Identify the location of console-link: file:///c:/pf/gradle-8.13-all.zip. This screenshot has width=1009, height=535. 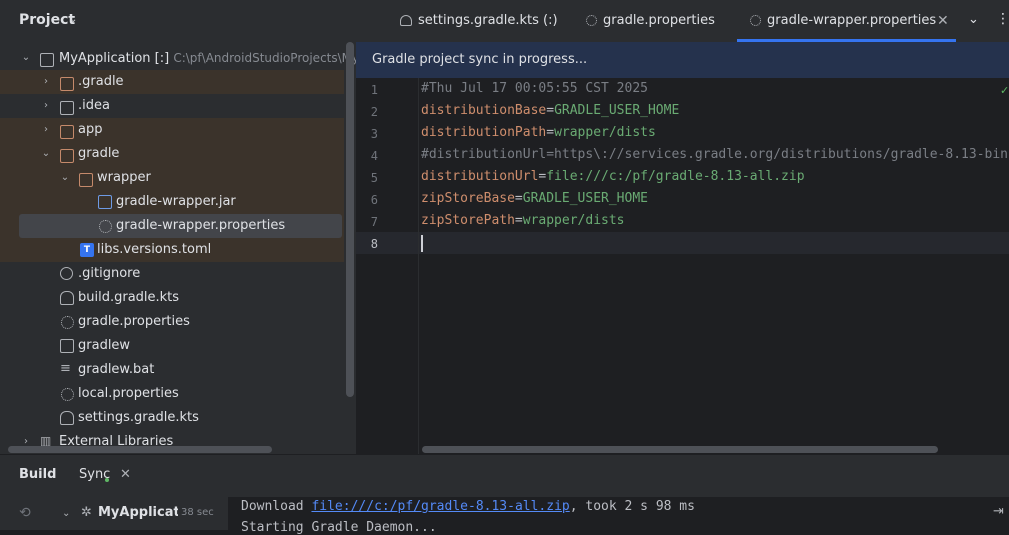
(440, 506).